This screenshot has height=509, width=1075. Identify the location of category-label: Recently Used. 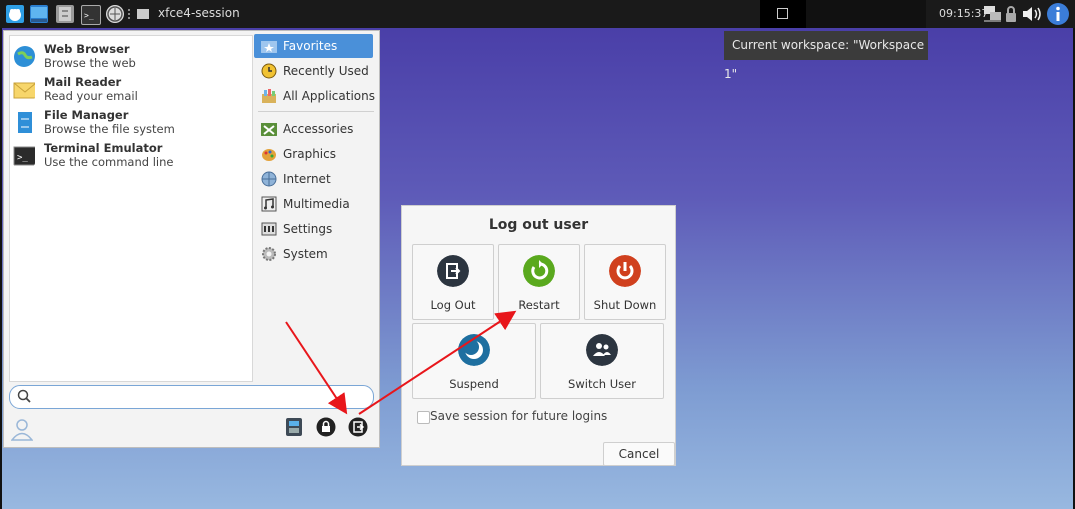
(326, 71).